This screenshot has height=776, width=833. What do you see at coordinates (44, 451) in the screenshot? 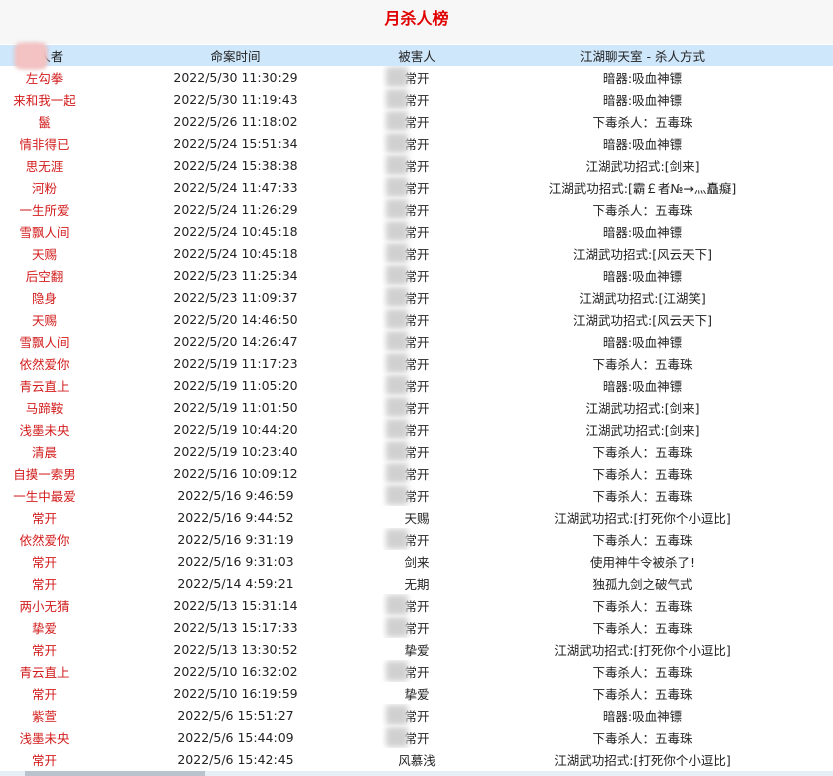
I see `killer-cell: 清晨` at bounding box center [44, 451].